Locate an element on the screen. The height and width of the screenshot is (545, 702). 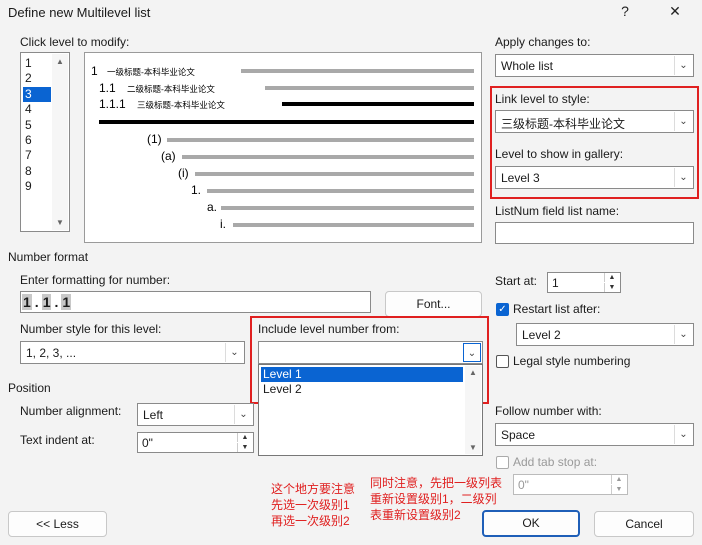
preview-sub-3: (i) is located at coordinates (183, 173).